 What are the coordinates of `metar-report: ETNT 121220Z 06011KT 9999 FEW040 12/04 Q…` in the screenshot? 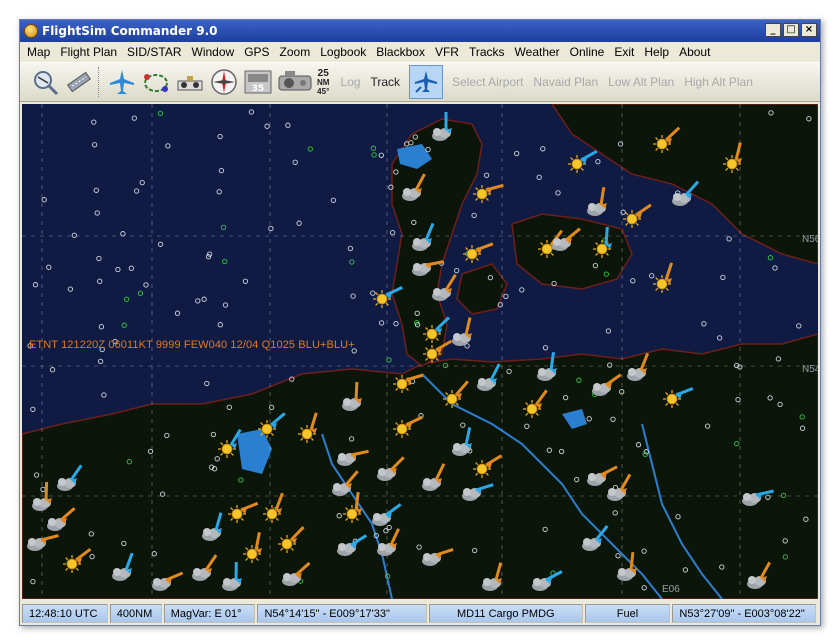 It's located at (192, 345).